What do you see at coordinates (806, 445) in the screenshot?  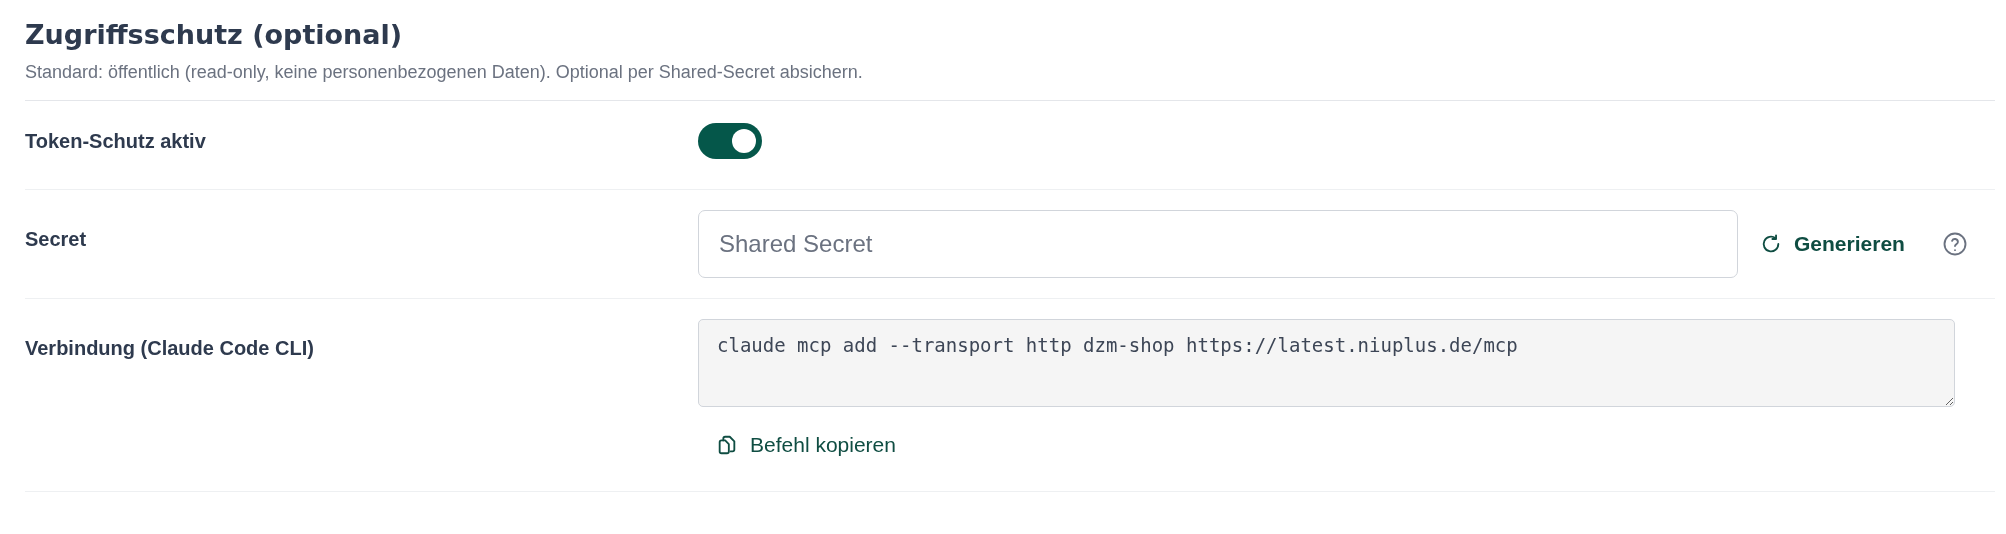 I see `copy-command-button: Befehl kopieren` at bounding box center [806, 445].